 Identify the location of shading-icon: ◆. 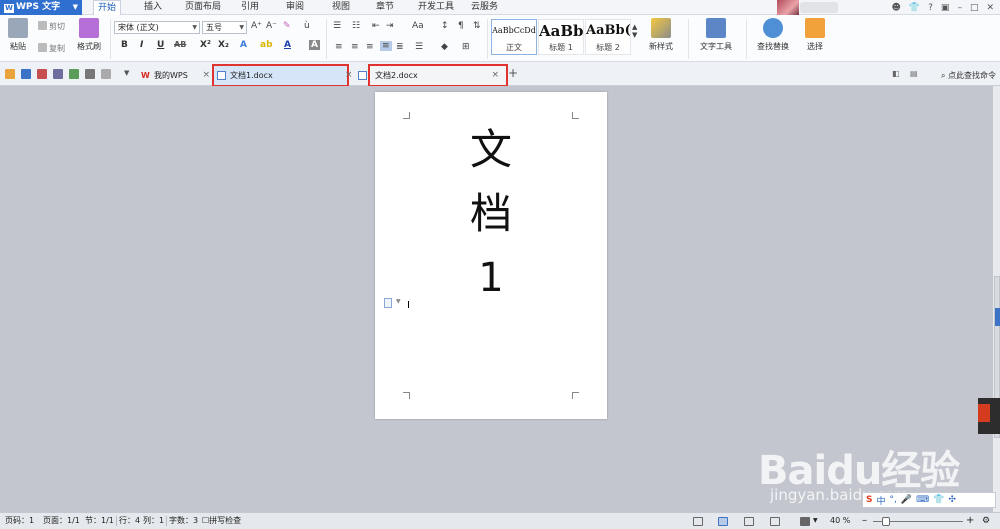
(444, 47).